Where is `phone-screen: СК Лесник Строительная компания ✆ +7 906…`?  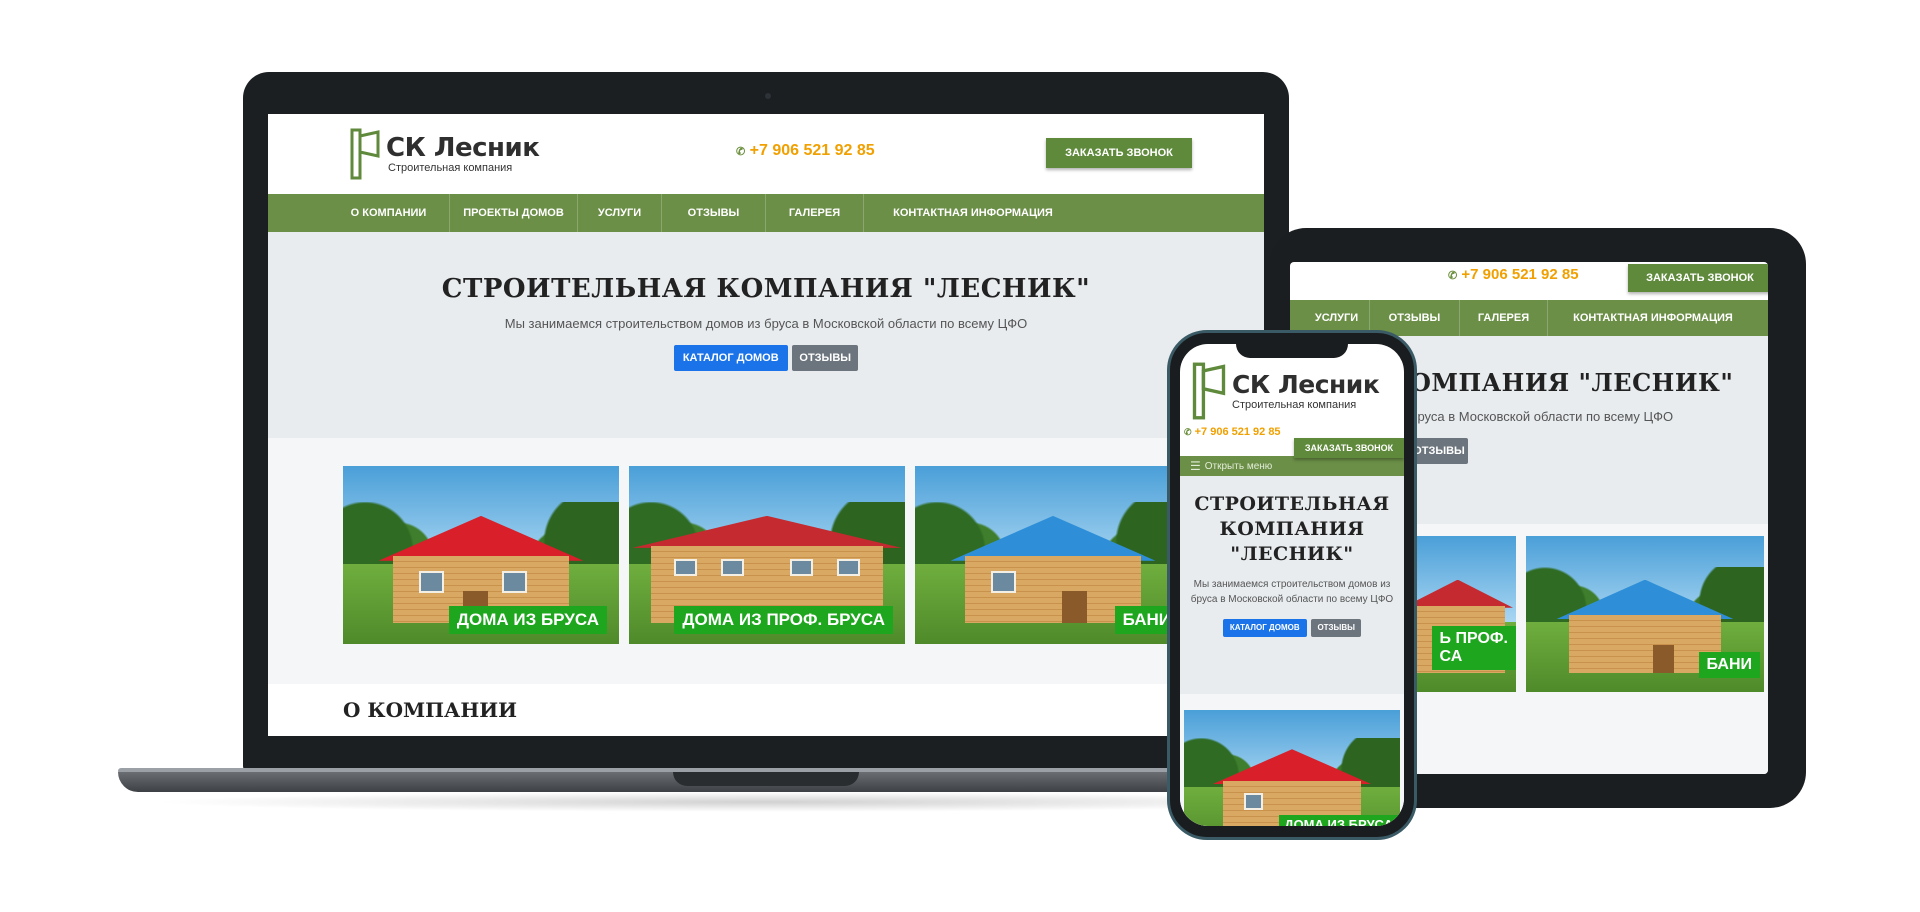 phone-screen: СК Лесник Строительная компания ✆ +7 906… is located at coordinates (1292, 585).